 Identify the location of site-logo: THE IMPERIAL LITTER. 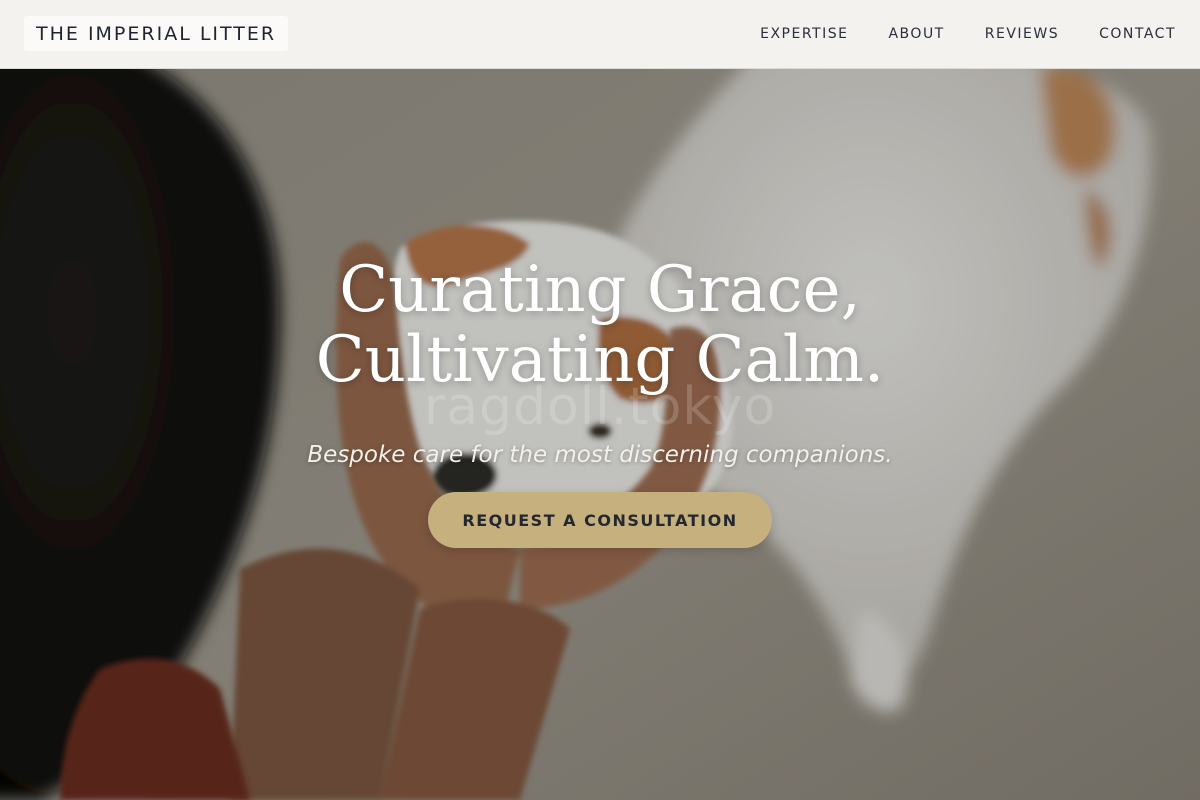
(156, 33).